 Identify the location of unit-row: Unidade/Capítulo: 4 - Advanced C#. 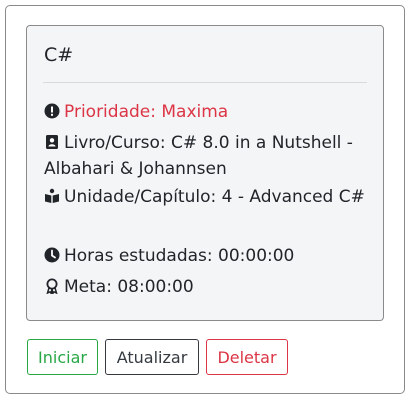
(207, 197).